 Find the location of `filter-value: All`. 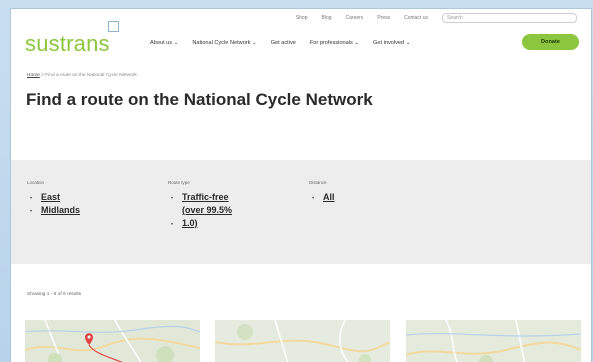

filter-value: All is located at coordinates (329, 197).